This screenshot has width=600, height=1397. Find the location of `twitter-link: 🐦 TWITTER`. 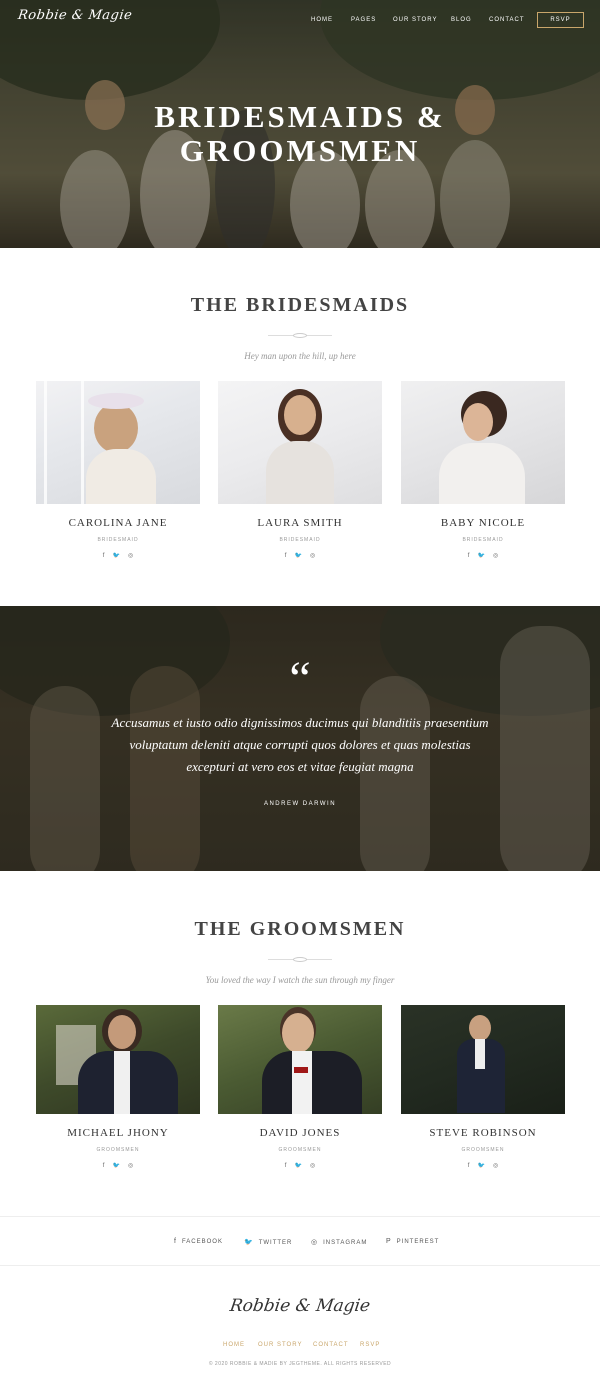

twitter-link: 🐦 TWITTER is located at coordinates (268, 1242).